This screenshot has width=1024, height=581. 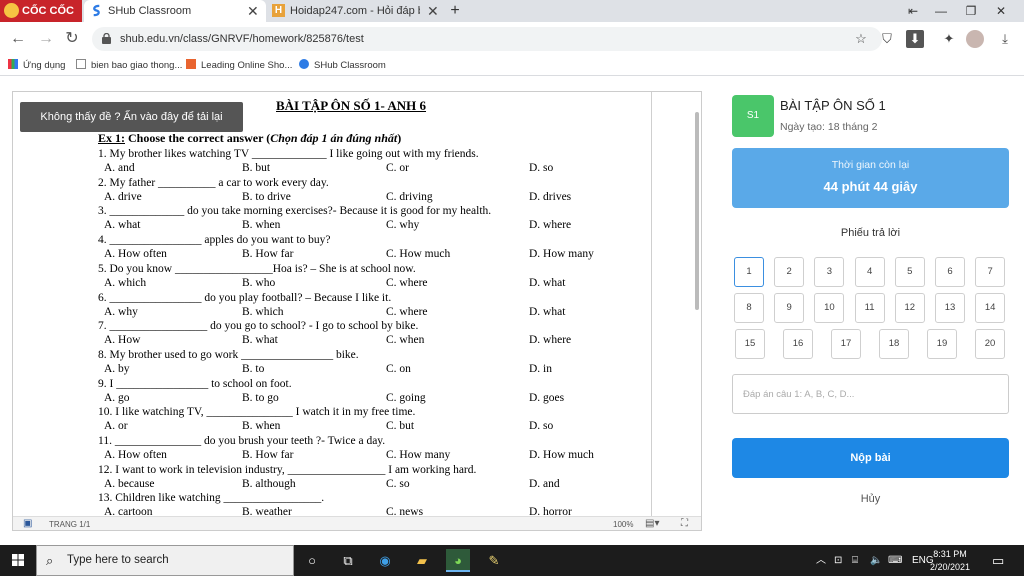 What do you see at coordinates (119, 168) in the screenshot?
I see `answer-option: A. and` at bounding box center [119, 168].